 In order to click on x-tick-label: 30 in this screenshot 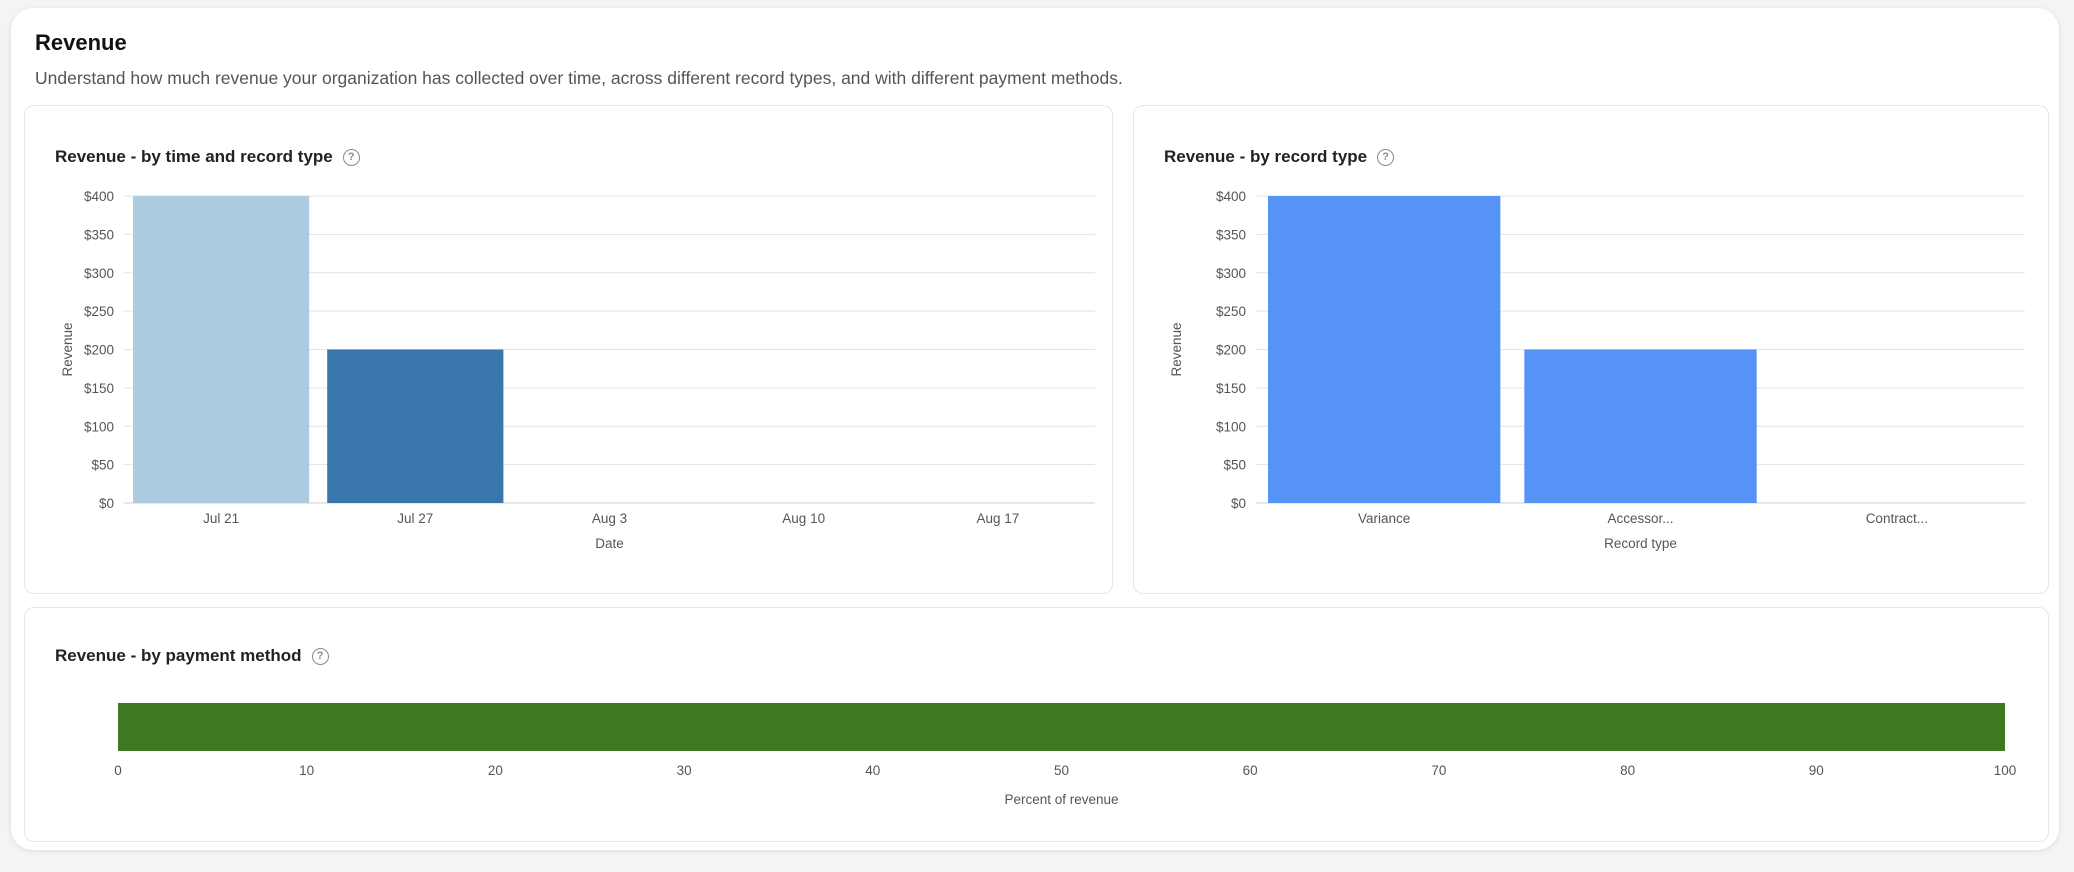, I will do `click(684, 770)`.